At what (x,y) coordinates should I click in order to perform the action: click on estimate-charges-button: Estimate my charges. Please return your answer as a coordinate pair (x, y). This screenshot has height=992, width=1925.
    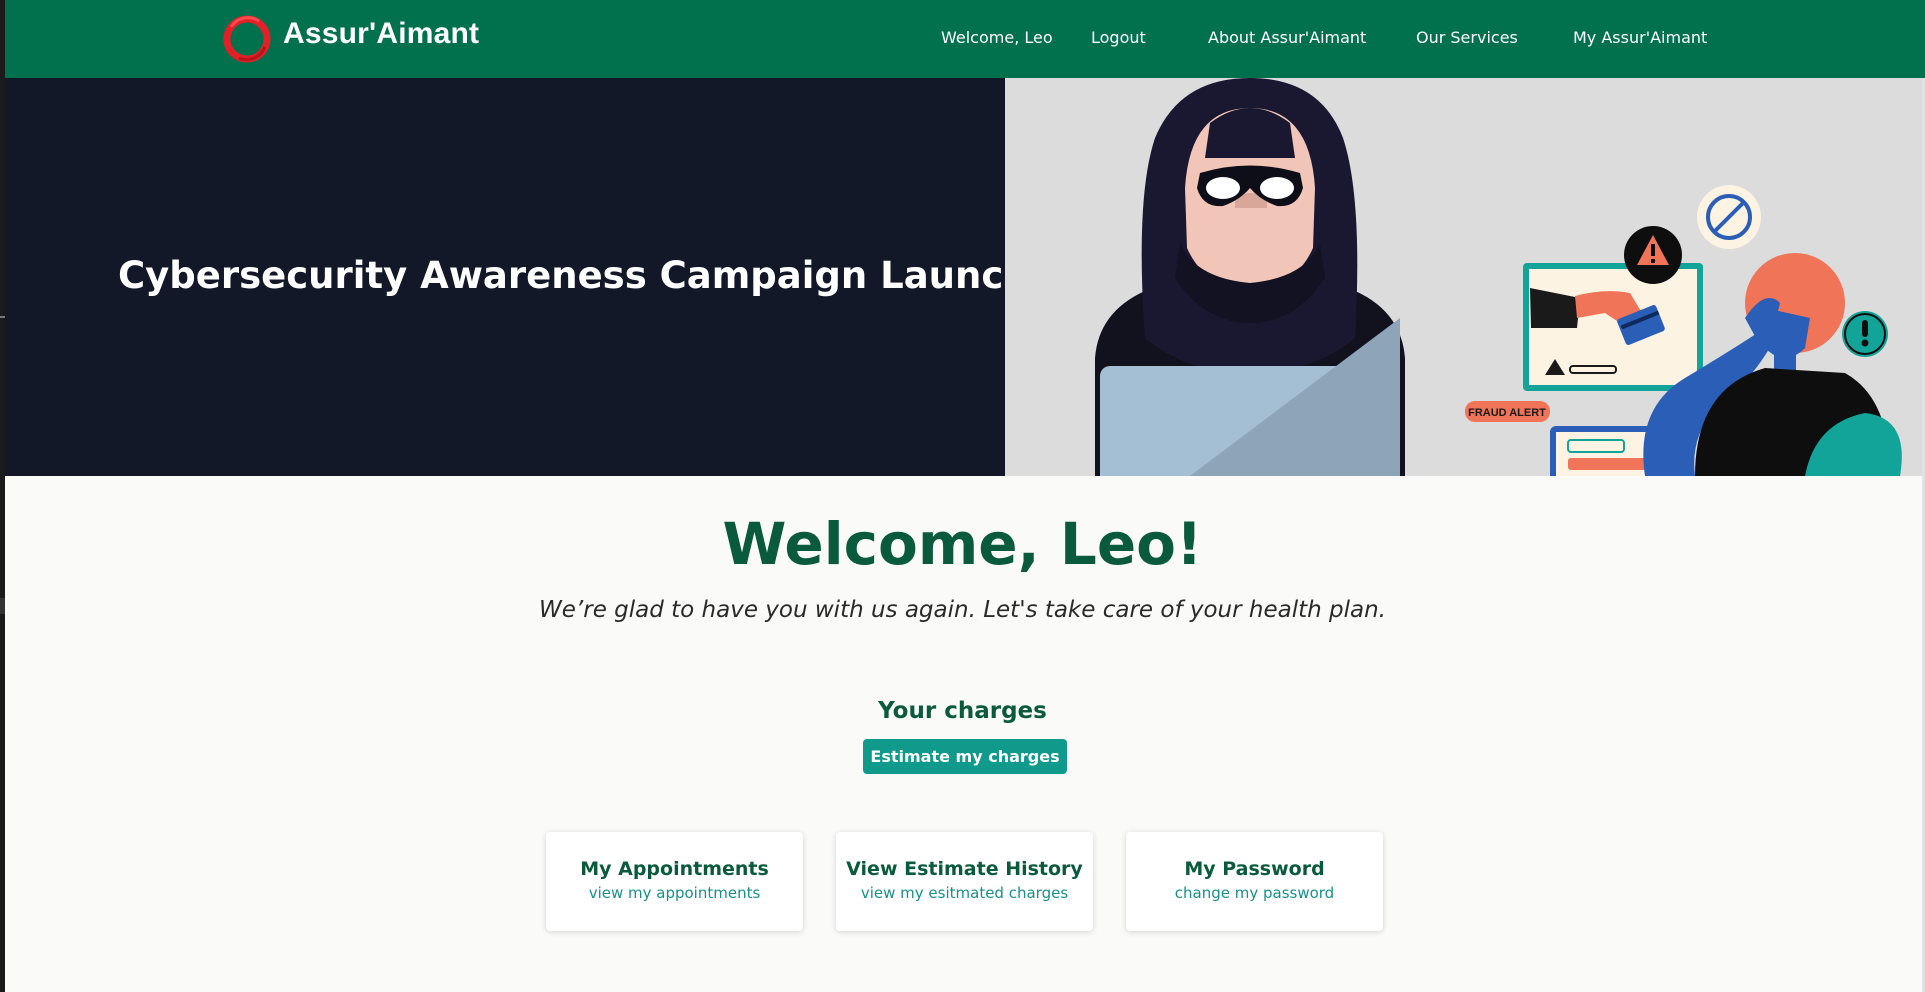
    Looking at the image, I should click on (965, 756).